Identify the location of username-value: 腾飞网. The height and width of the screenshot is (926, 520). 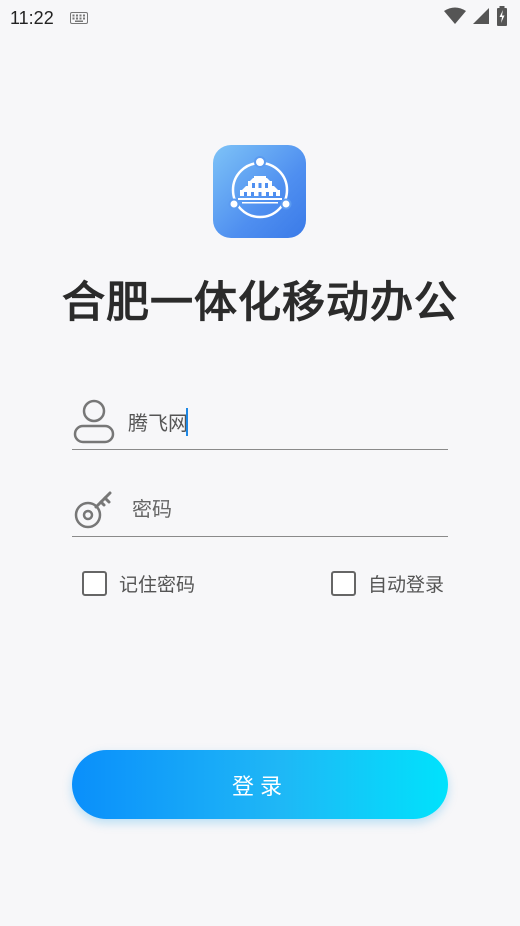
(158, 423).